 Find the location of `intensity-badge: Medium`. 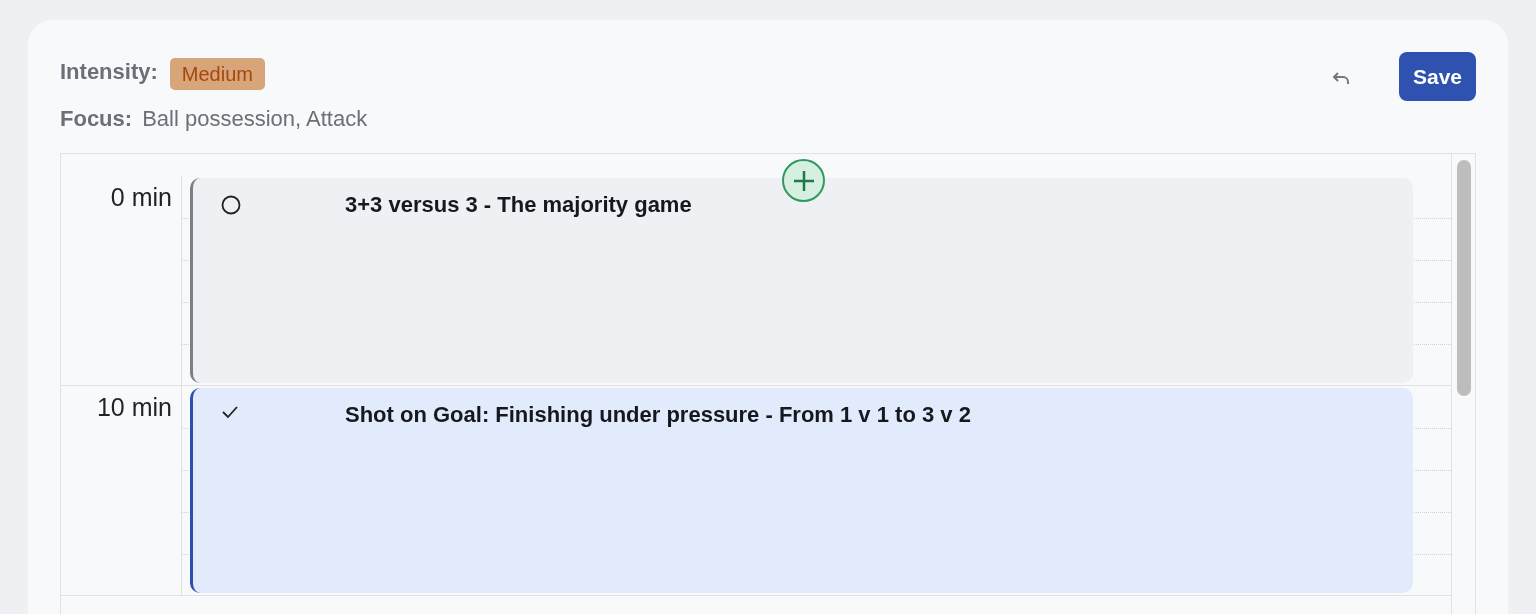

intensity-badge: Medium is located at coordinates (217, 74).